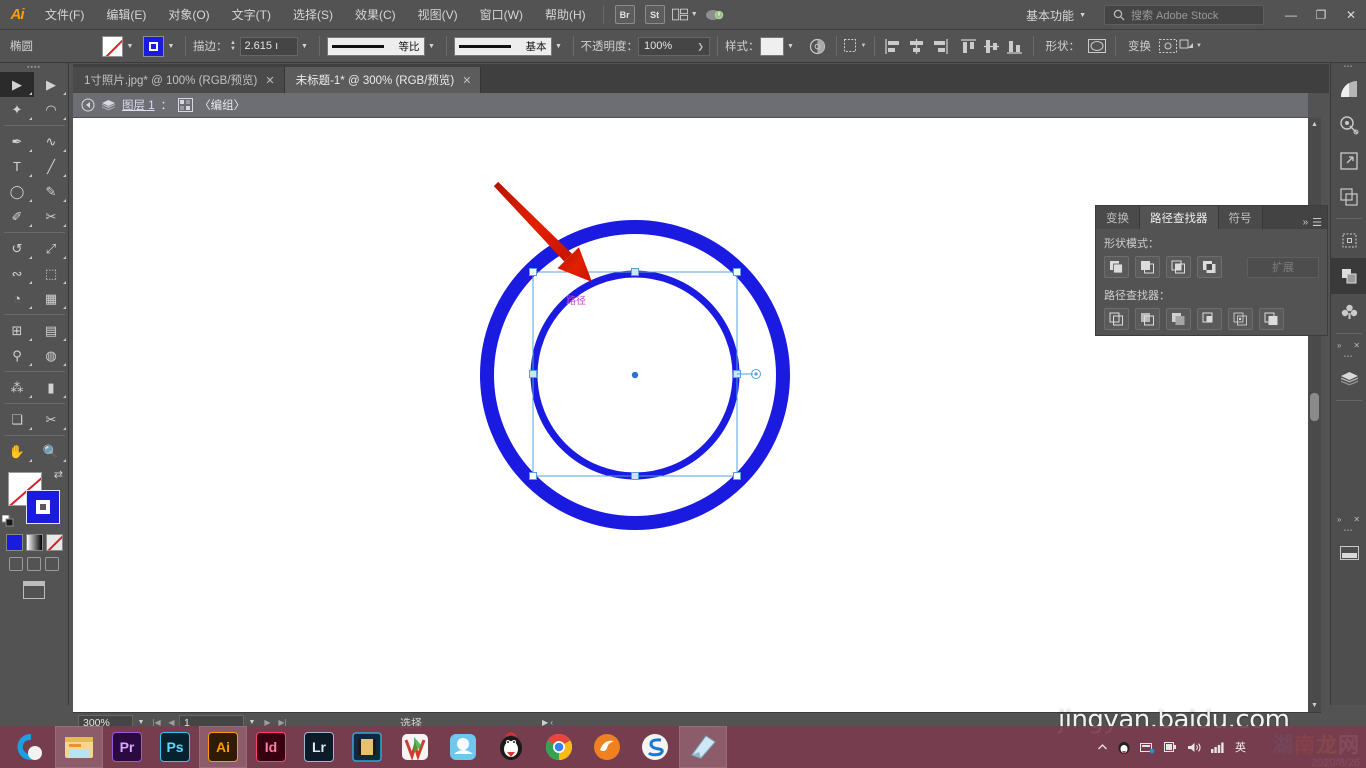 The height and width of the screenshot is (768, 1366). What do you see at coordinates (1348, 125) in the screenshot?
I see `color-guide-panel-icon` at bounding box center [1348, 125].